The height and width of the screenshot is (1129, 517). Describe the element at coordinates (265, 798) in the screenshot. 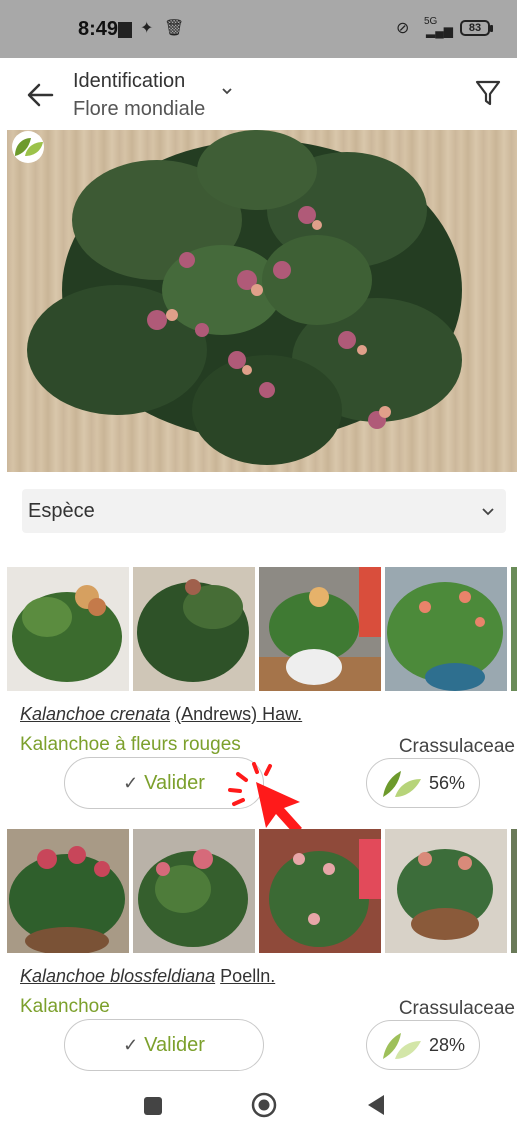

I see `tap-indicator-icon` at that location.